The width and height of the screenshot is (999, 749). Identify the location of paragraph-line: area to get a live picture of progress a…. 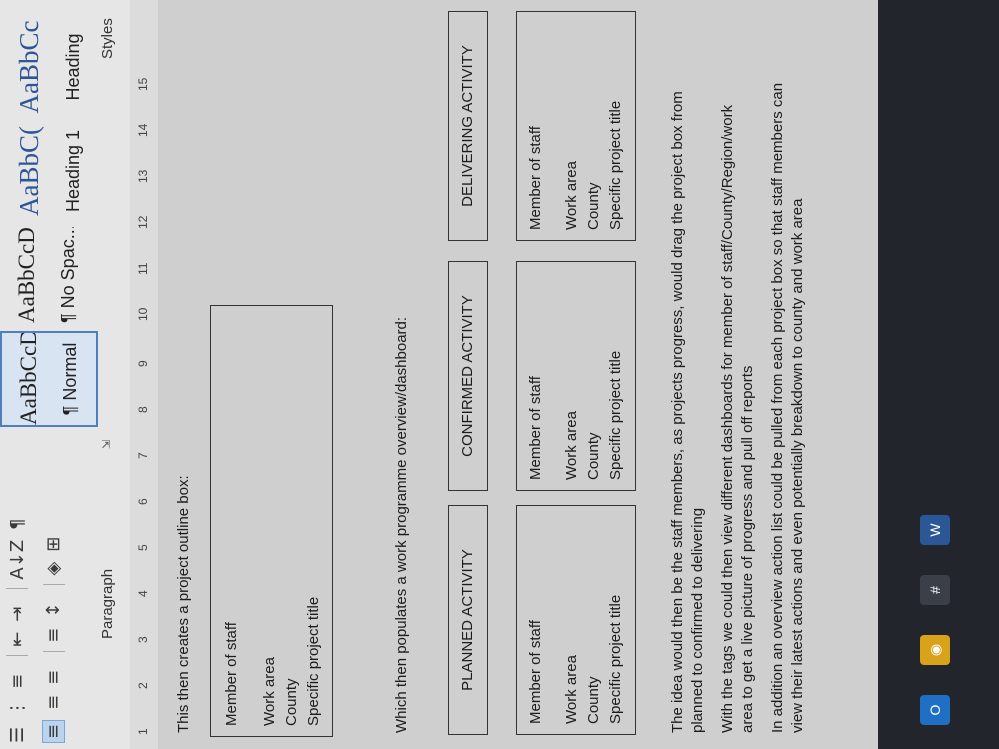
(747, 549).